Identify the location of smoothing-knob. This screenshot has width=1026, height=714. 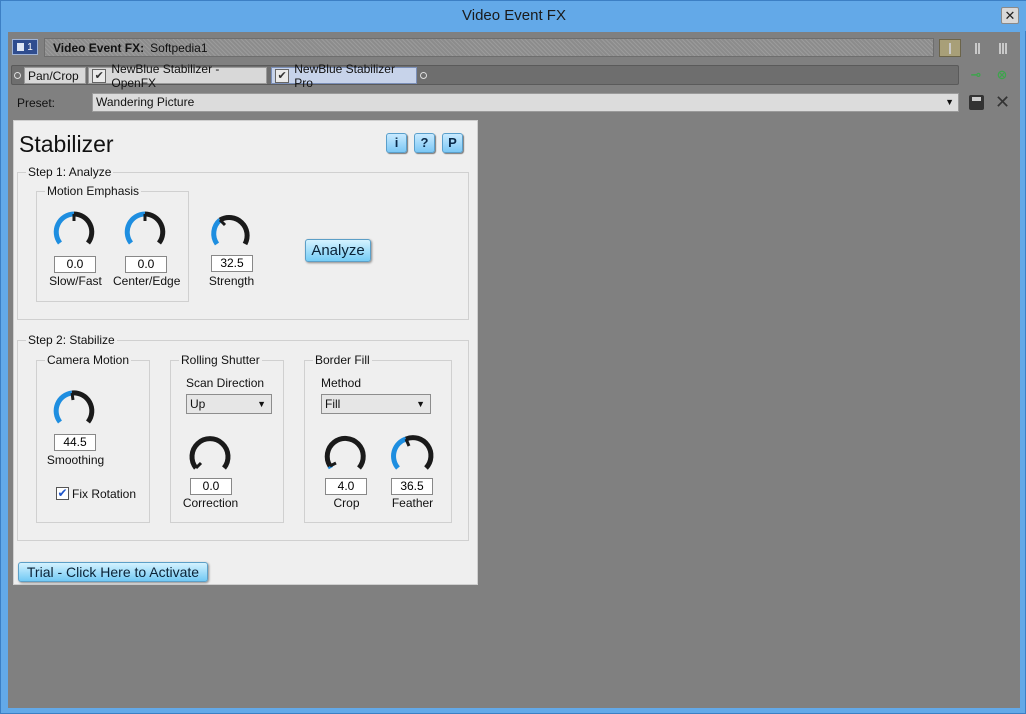
(74, 408).